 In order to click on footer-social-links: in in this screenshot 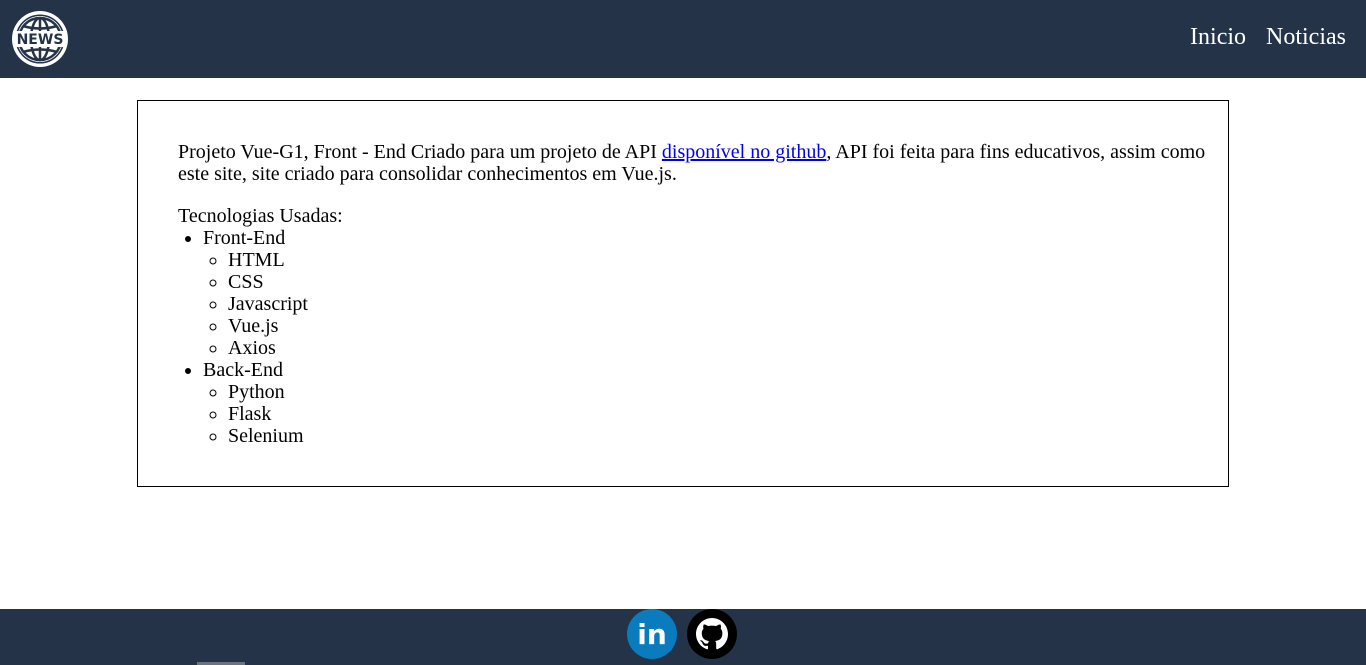, I will do `click(682, 634)`.